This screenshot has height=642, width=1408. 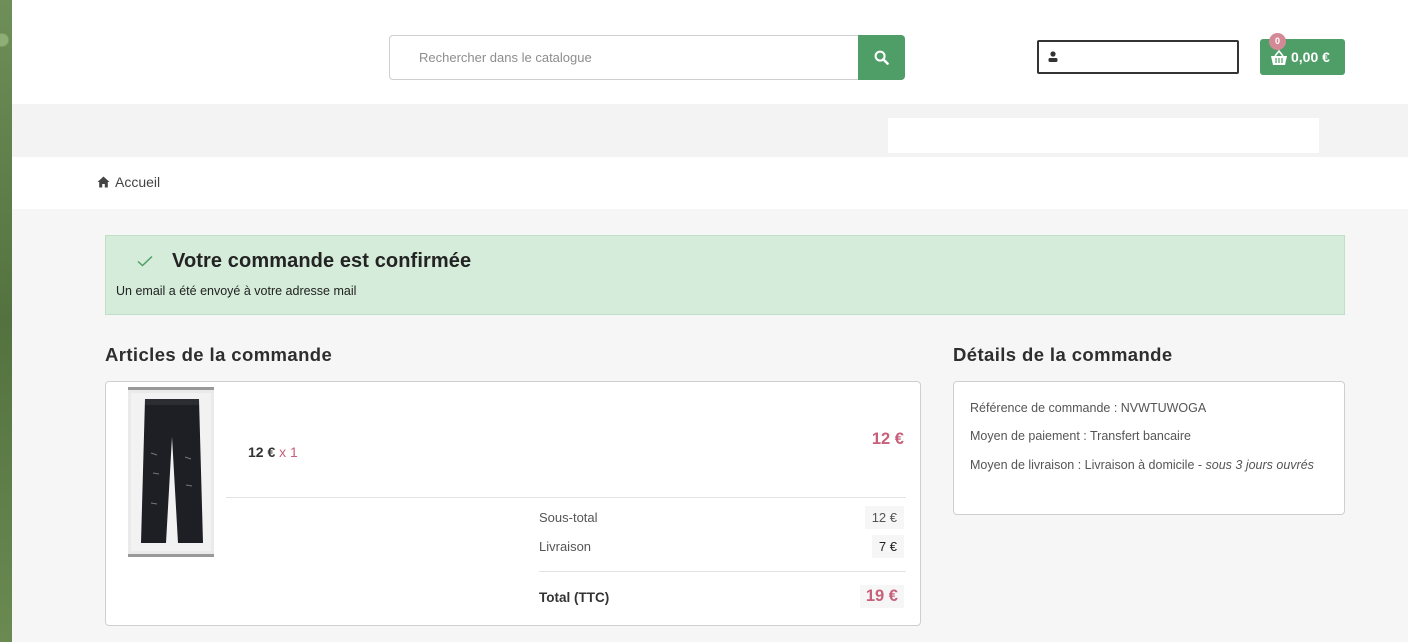 I want to click on product-image, so click(x=171, y=472).